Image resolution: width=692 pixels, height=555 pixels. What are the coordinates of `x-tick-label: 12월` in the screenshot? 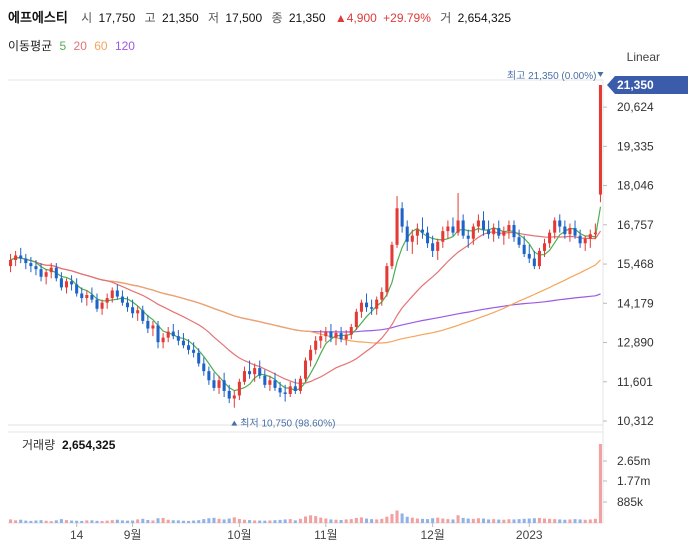 It's located at (432, 535).